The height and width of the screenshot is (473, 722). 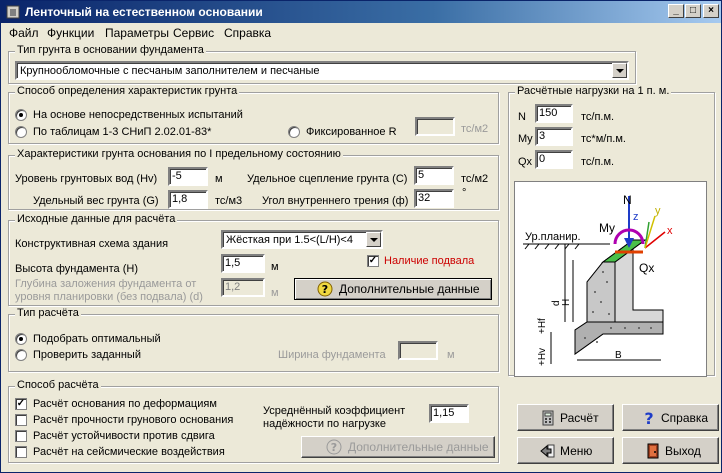 I want to click on d-dim-label: d, so click(x=556, y=303).